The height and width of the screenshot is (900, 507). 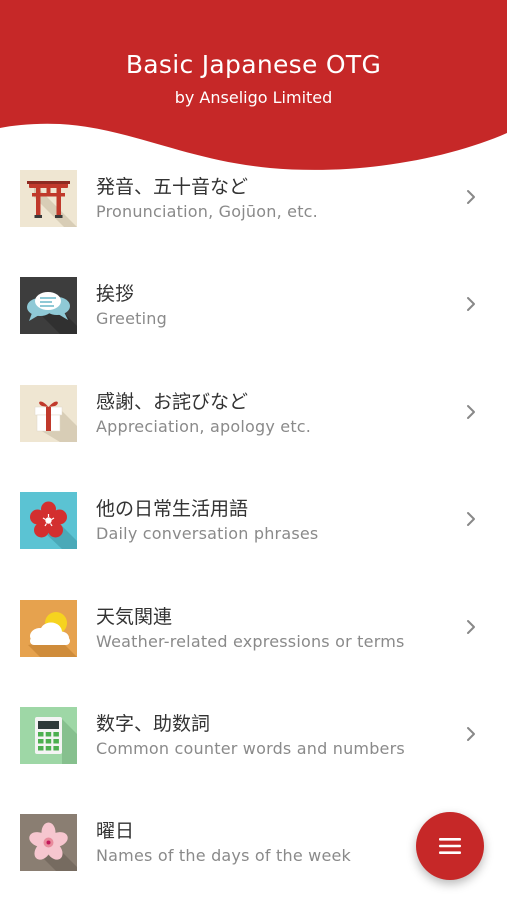 I want to click on category-row-daily-phrases: 他の日常生活用語 Daily conversation phrases, so click(x=253, y=518).